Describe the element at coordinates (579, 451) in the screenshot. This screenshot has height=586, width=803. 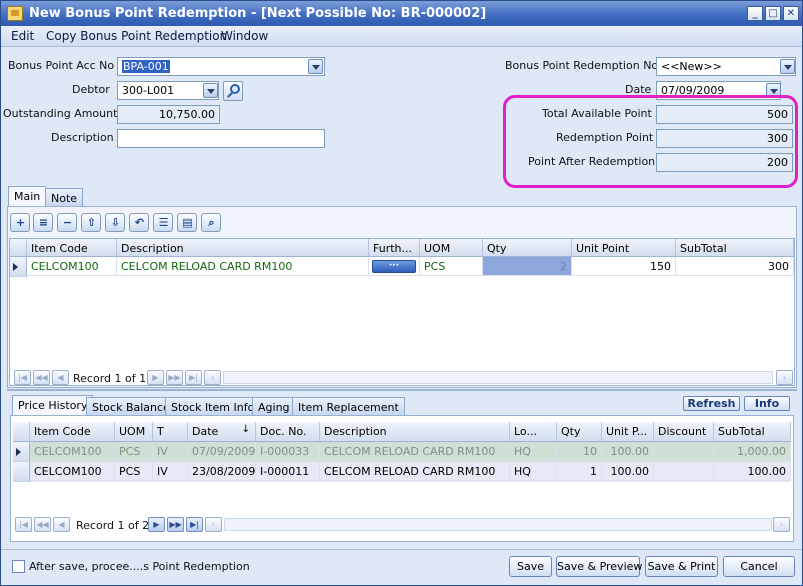
I see `hcell-qty: 10` at that location.